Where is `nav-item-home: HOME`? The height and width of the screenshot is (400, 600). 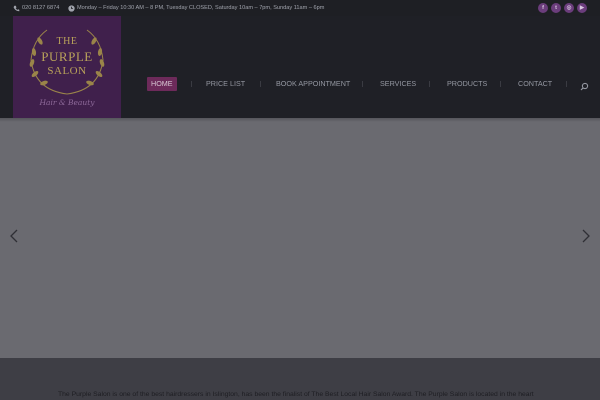 nav-item-home: HOME is located at coordinates (162, 84).